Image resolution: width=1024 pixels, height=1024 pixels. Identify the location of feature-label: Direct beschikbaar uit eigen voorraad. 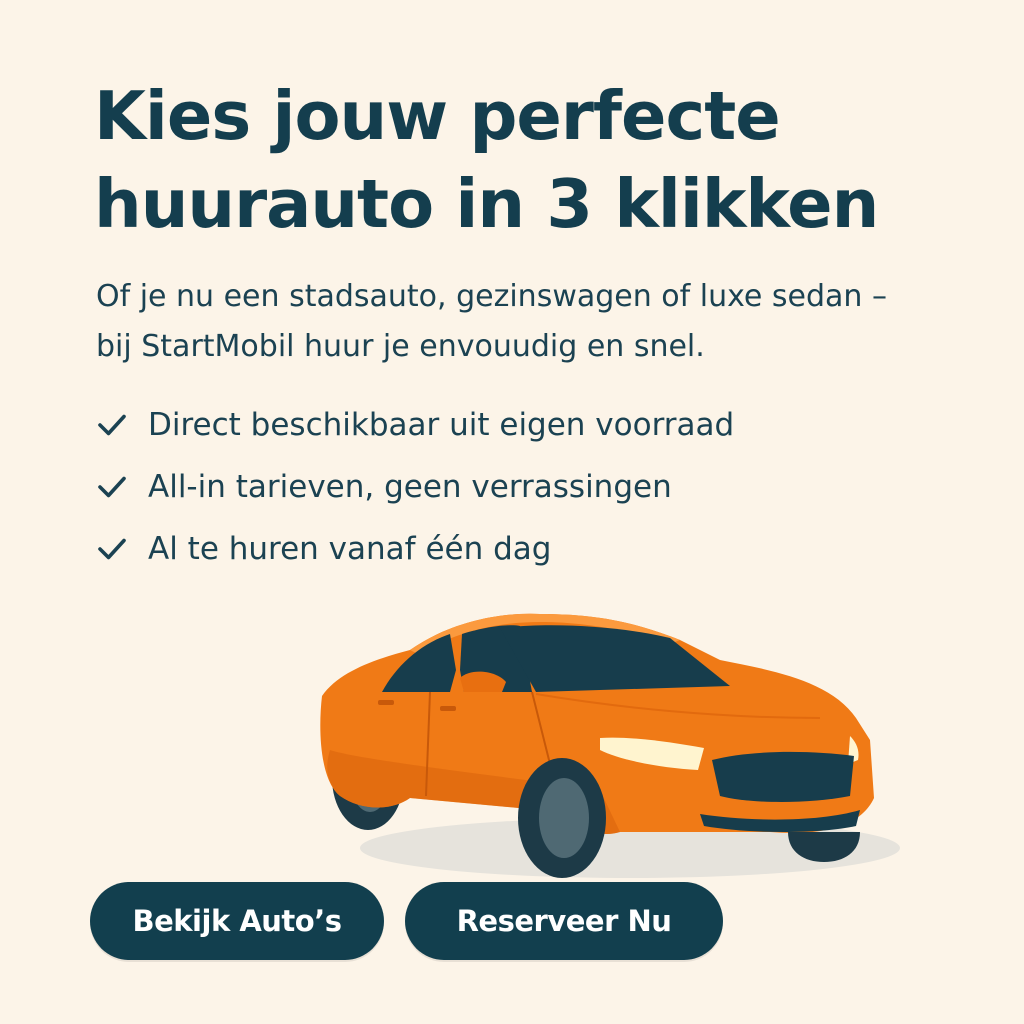
(441, 425).